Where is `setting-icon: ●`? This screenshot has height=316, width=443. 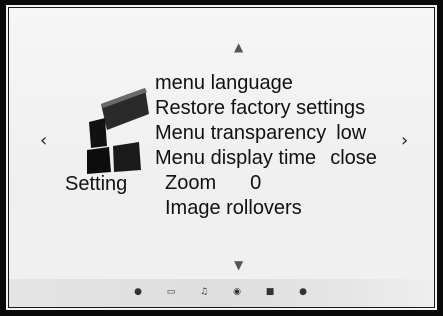
setting-icon: ● is located at coordinates (303, 292).